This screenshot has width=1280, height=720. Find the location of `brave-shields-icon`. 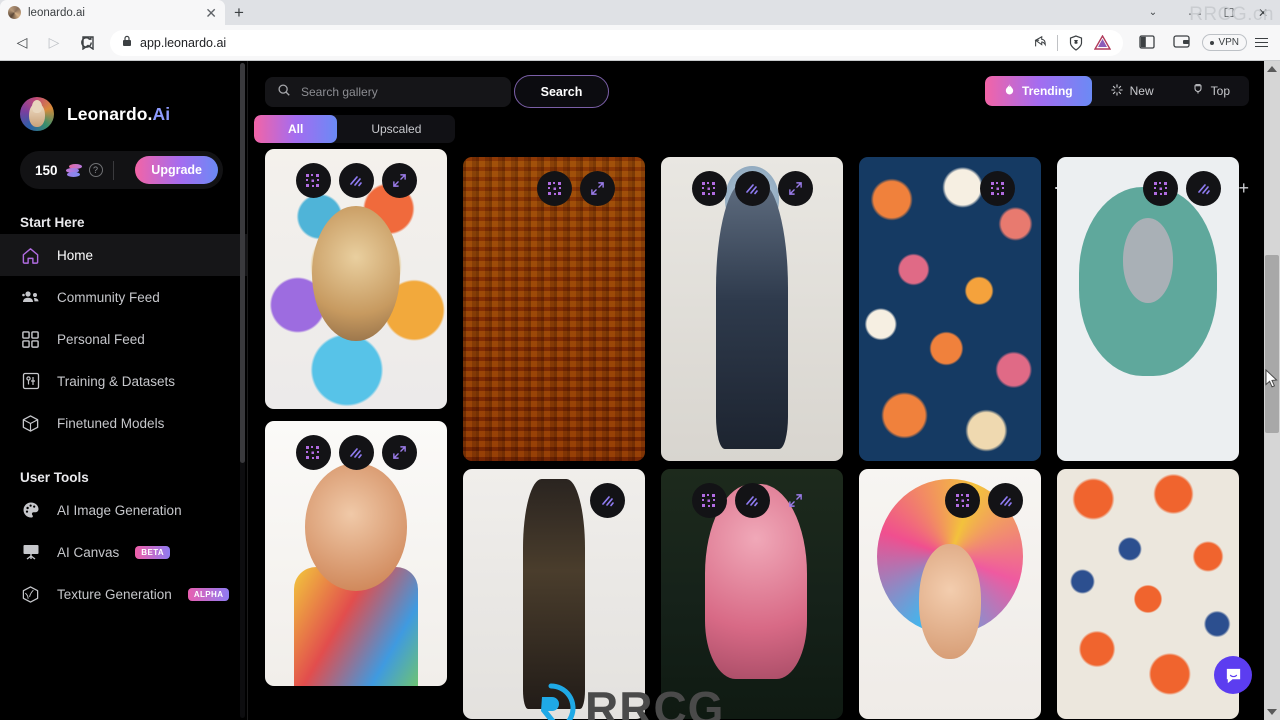

brave-shields-icon is located at coordinates (1076, 42).